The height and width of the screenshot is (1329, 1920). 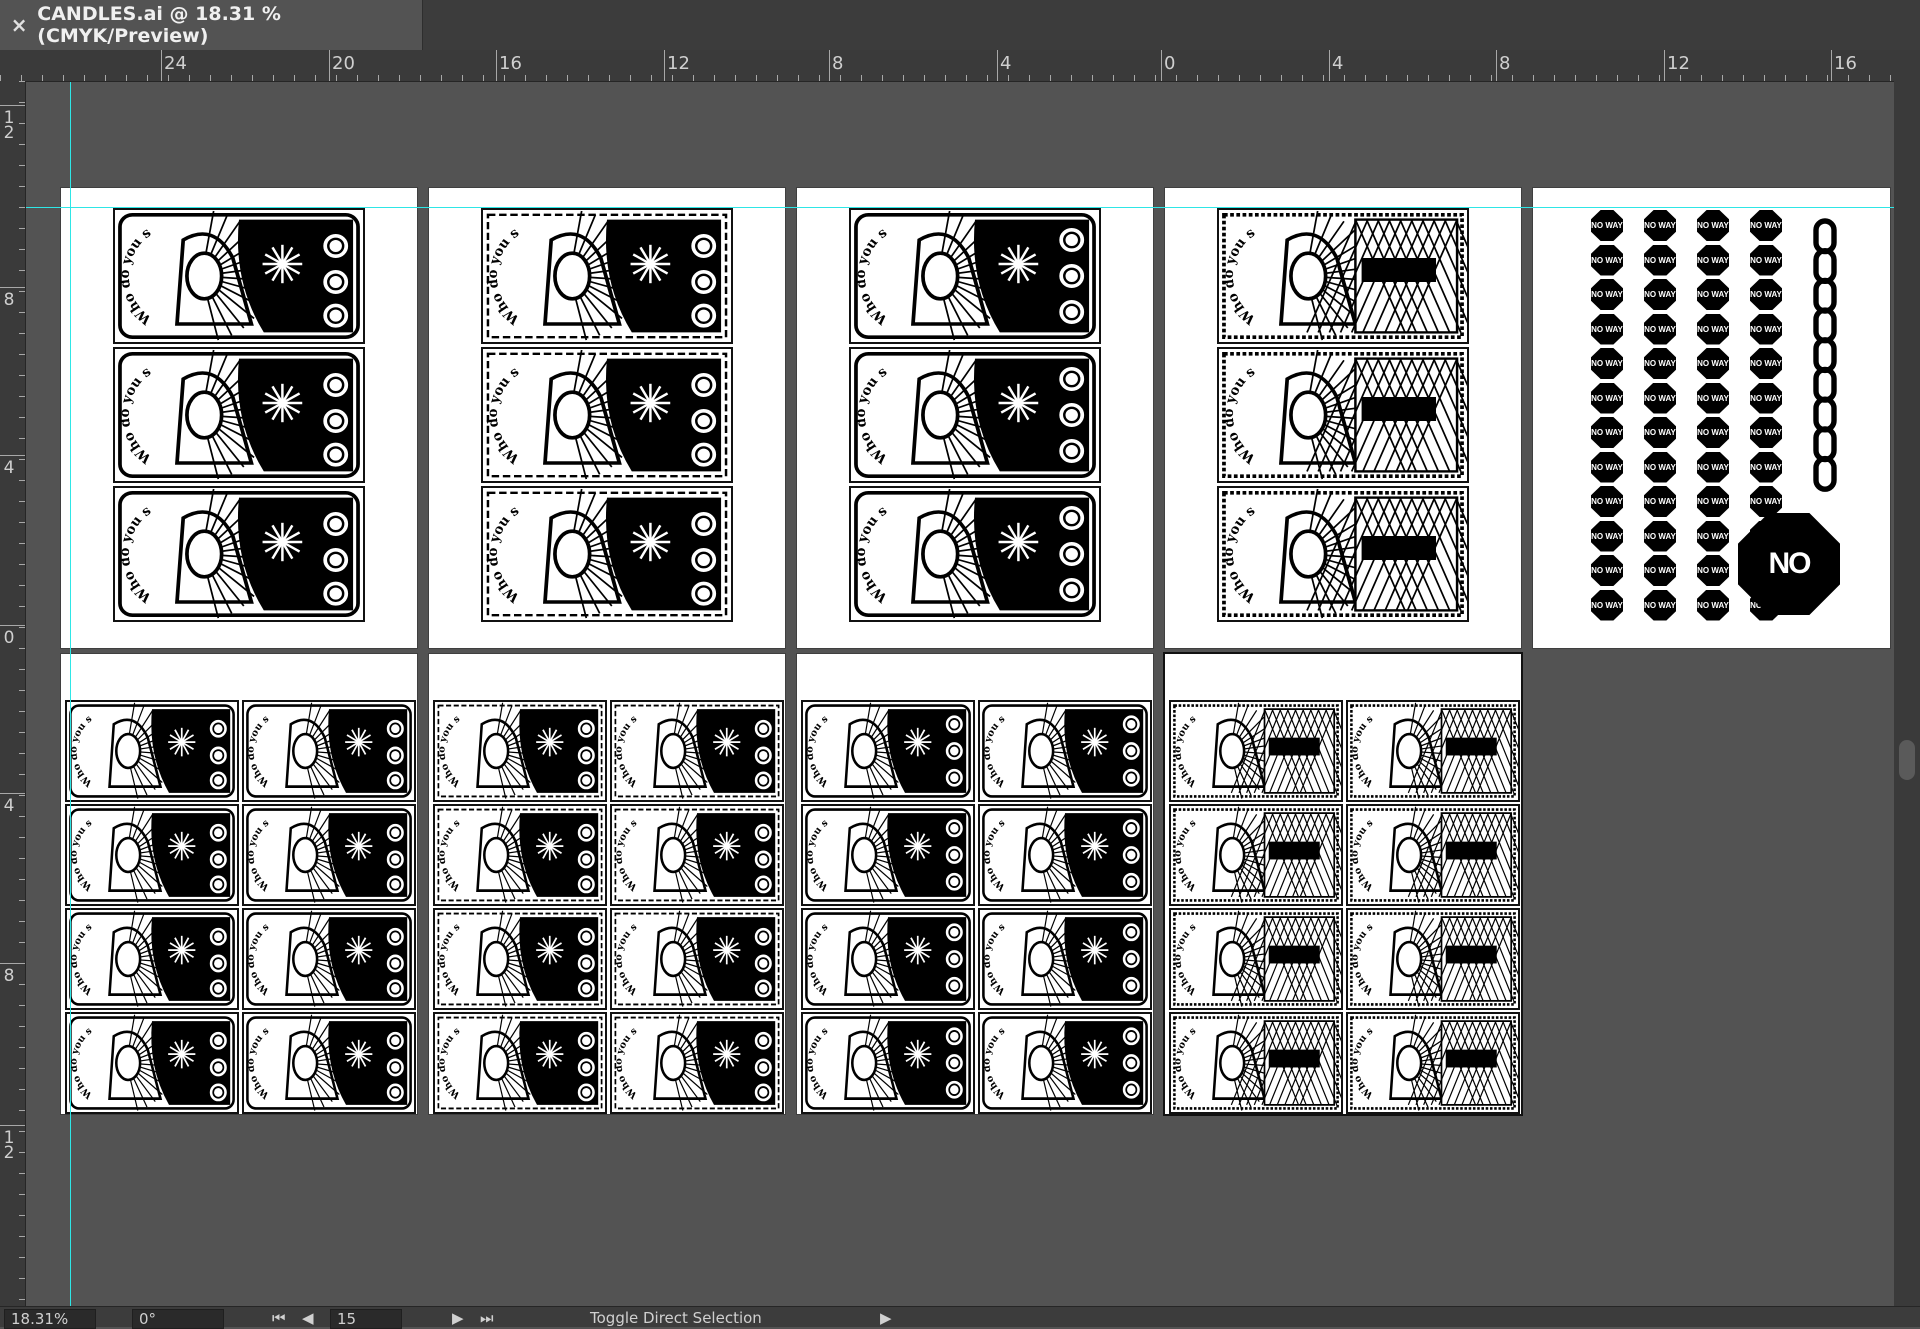 I want to click on vertical-ruler: 12 8 4 0 4 8 12, so click(x=13, y=693).